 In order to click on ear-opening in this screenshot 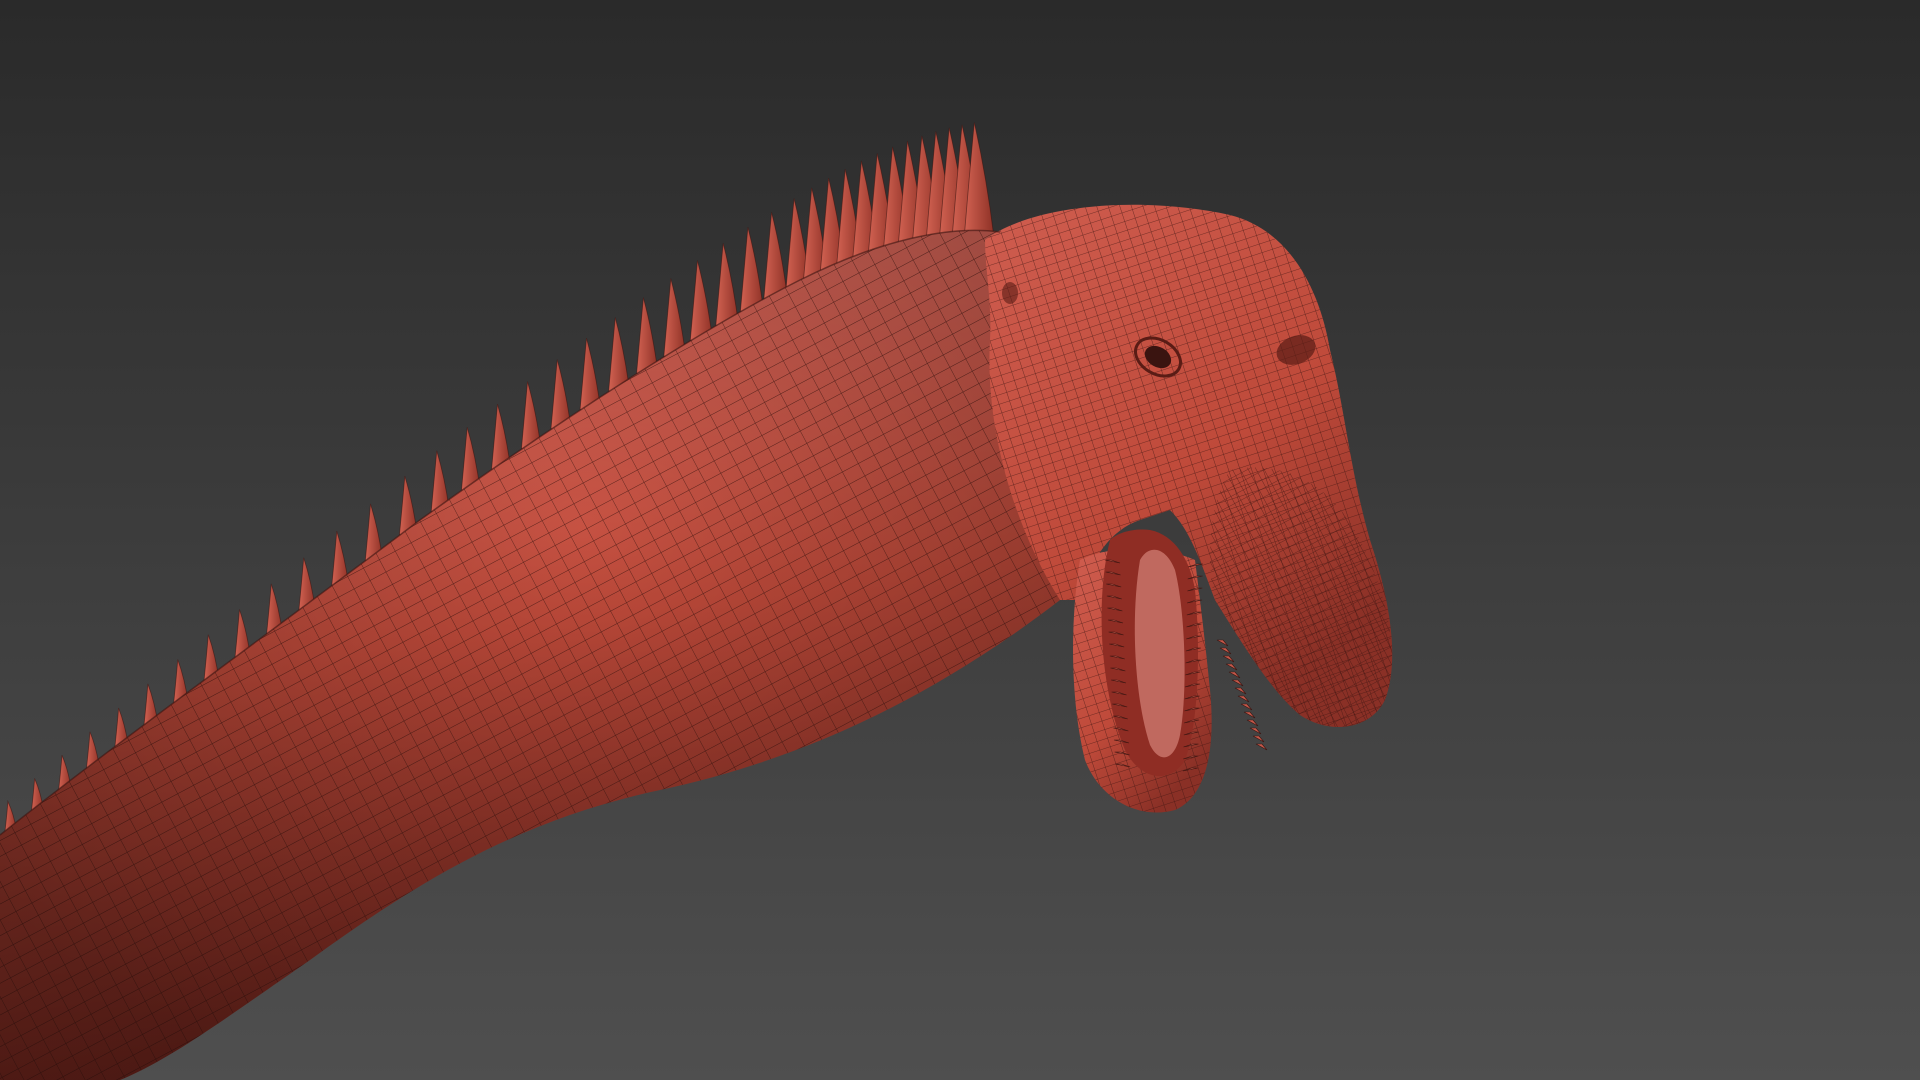, I will do `click(1010, 293)`.